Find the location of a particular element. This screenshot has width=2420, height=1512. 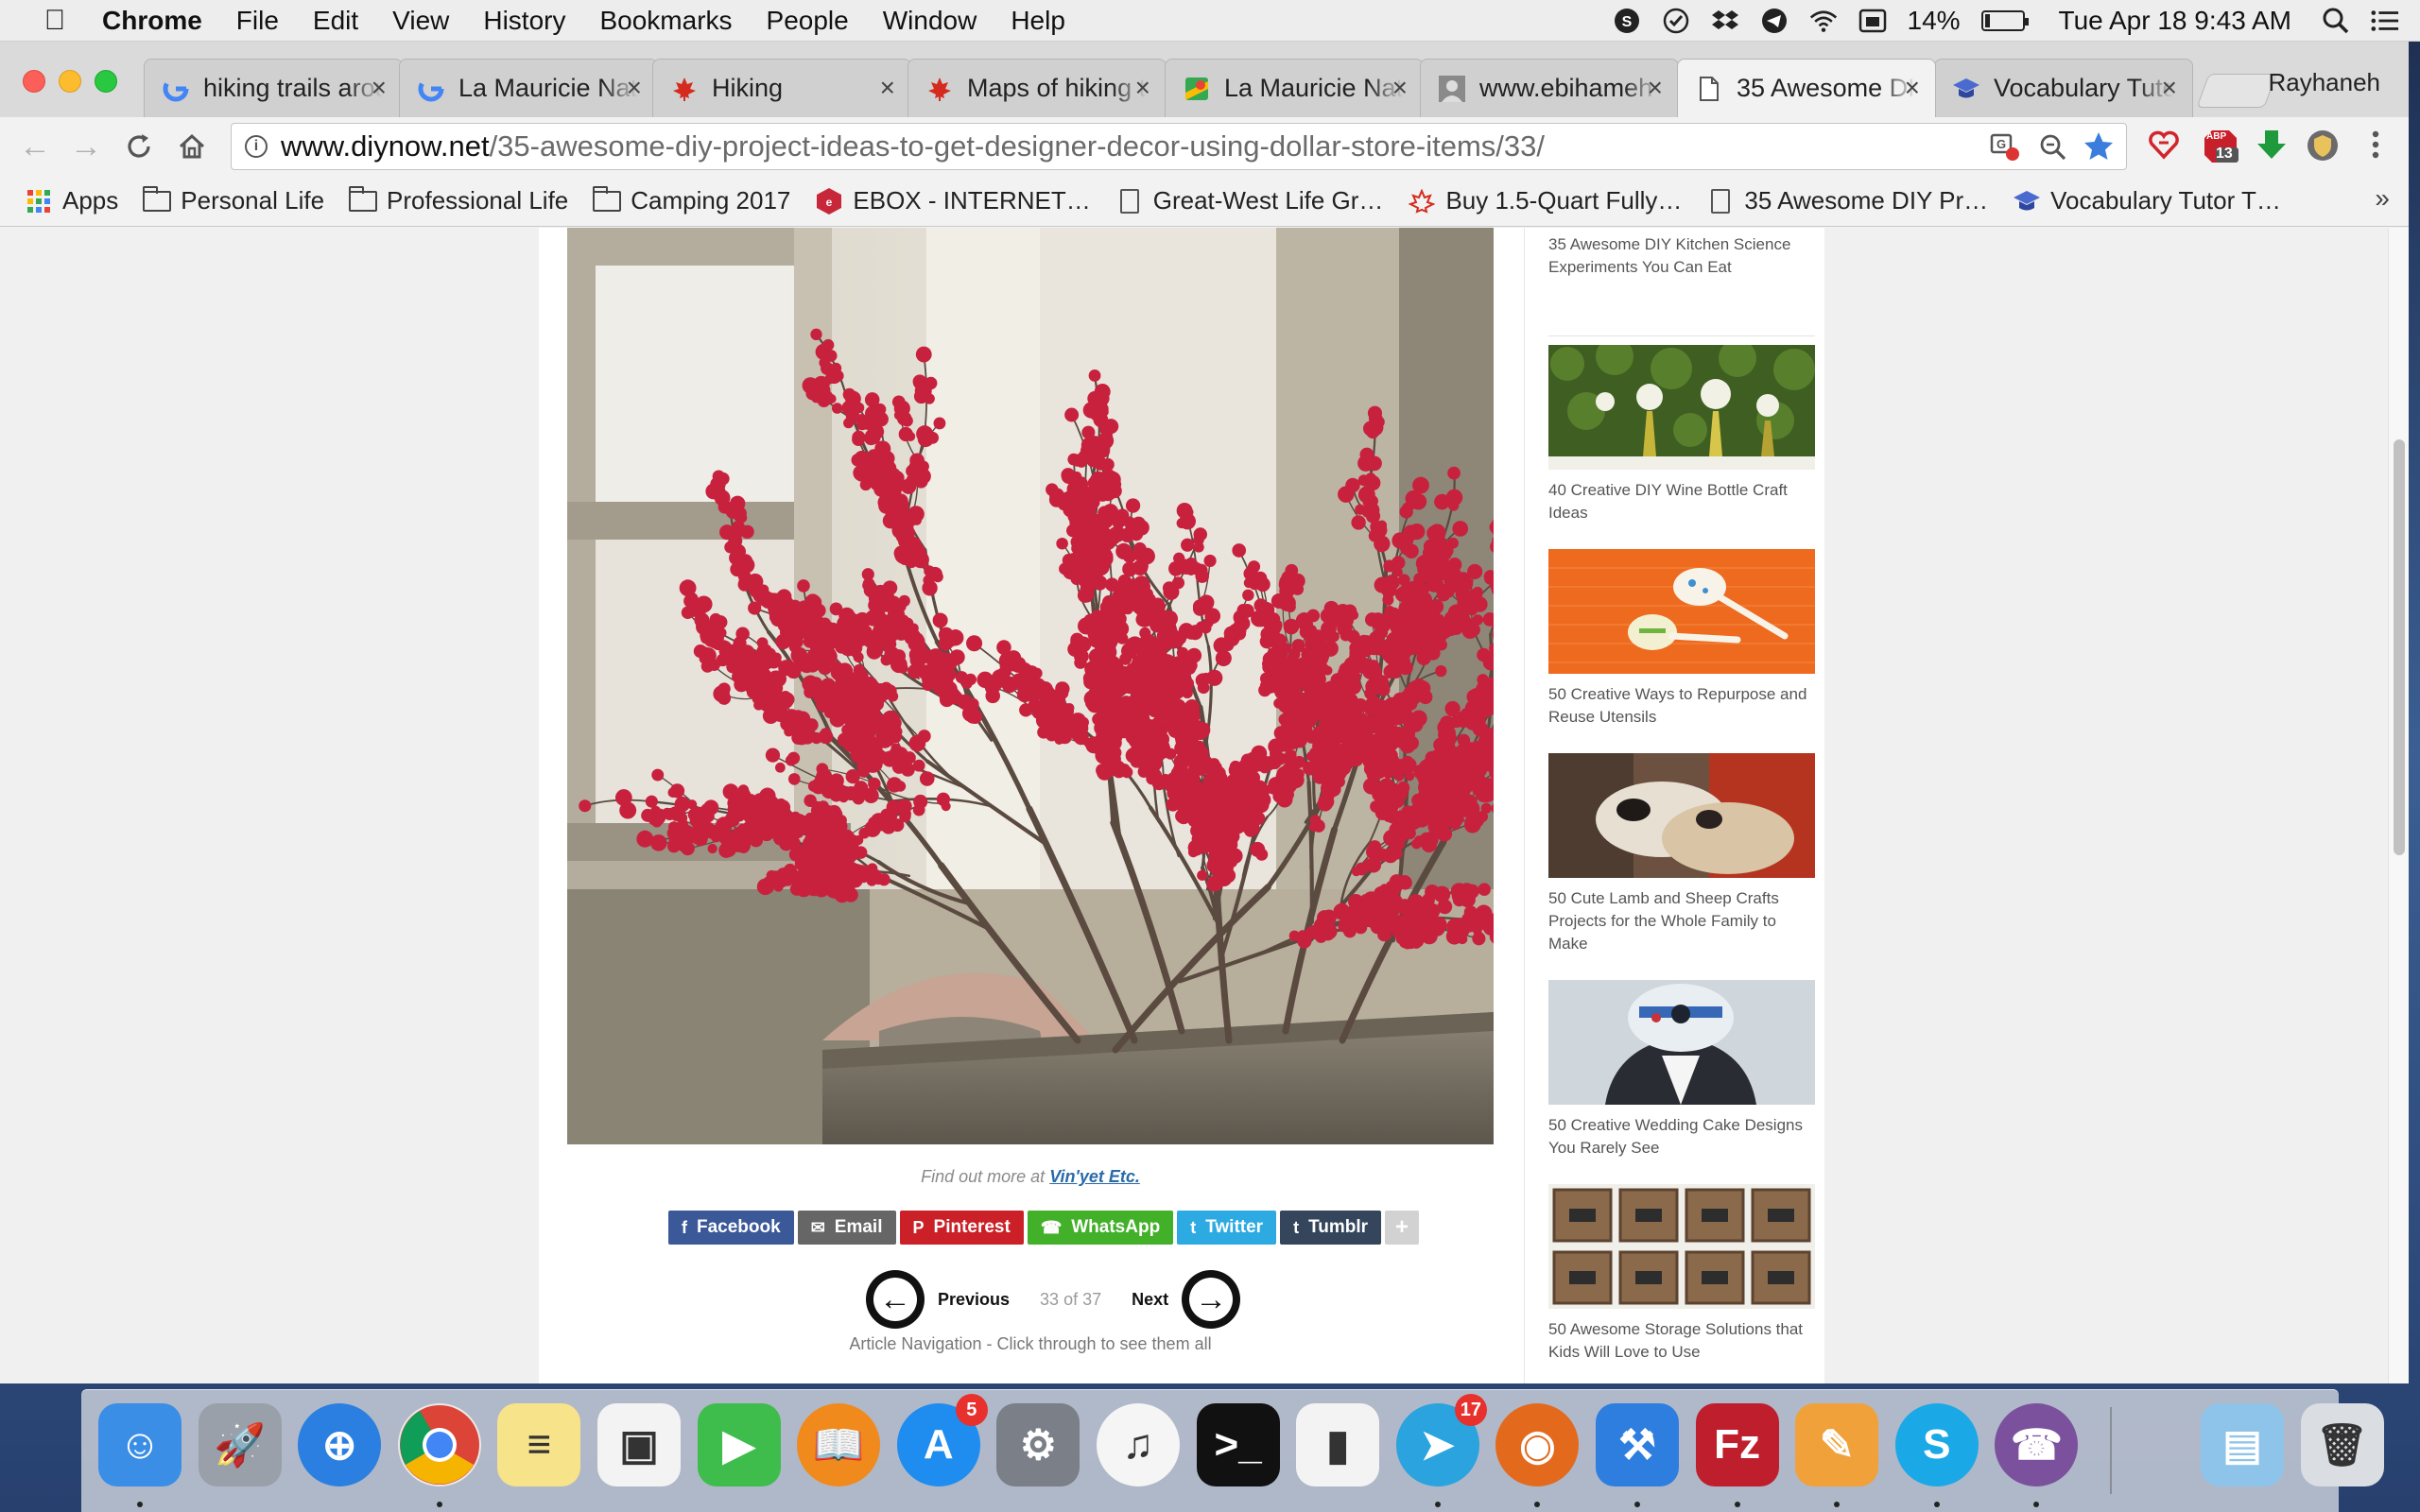

menu-file: File is located at coordinates (257, 21).